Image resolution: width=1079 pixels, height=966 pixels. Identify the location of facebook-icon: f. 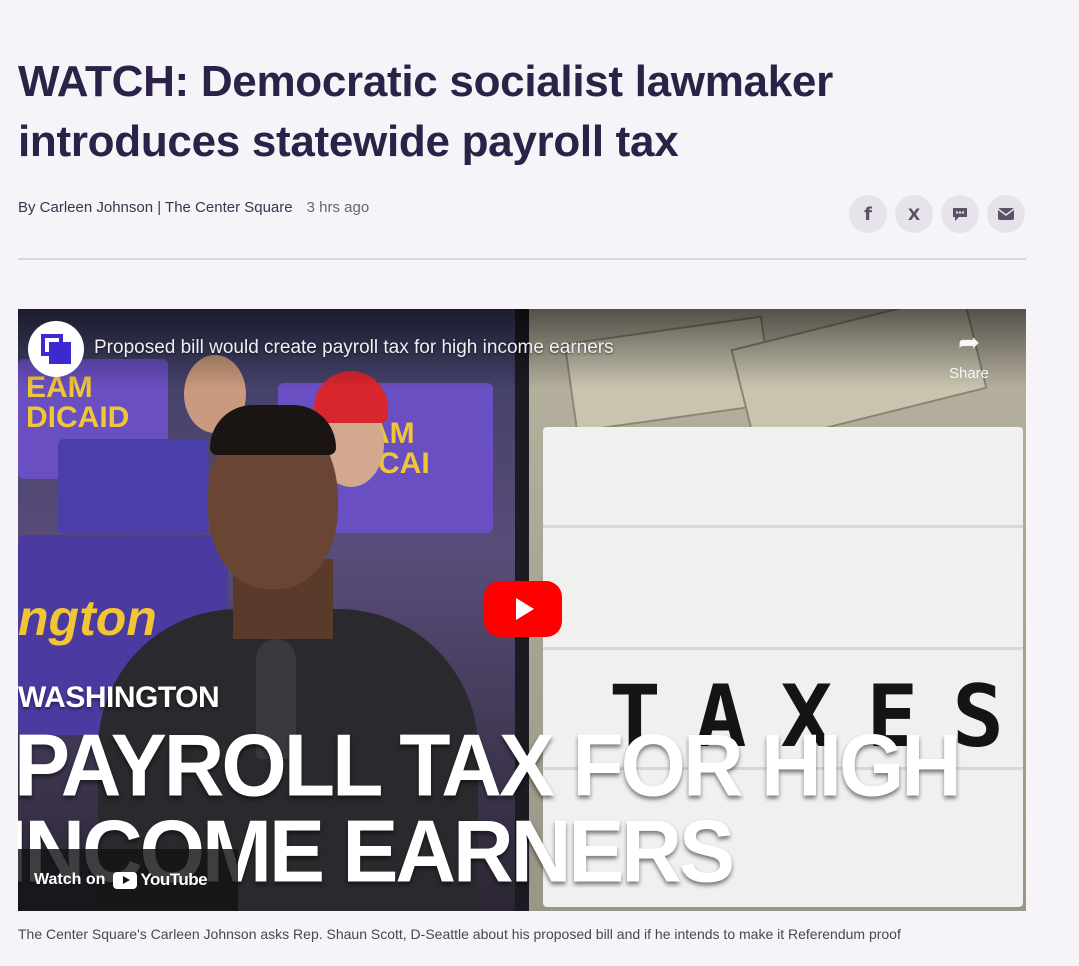
(868, 214).